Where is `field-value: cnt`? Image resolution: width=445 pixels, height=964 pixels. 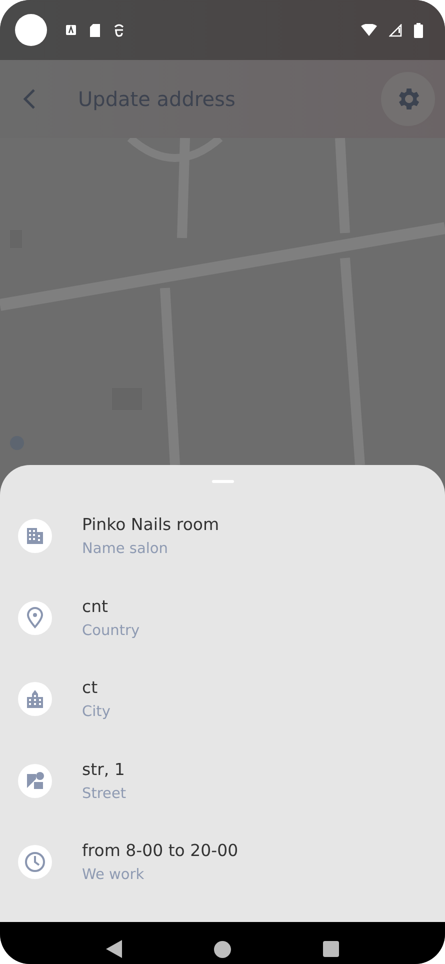 field-value: cnt is located at coordinates (95, 607).